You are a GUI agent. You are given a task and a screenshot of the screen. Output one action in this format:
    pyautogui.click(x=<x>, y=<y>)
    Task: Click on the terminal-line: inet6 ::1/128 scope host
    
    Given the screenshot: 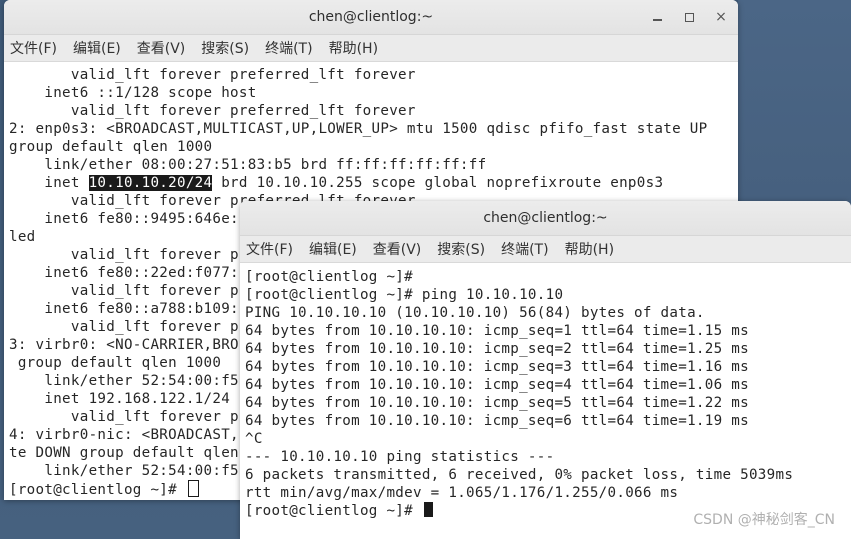 What is the action you would take?
    pyautogui.click(x=373, y=93)
    